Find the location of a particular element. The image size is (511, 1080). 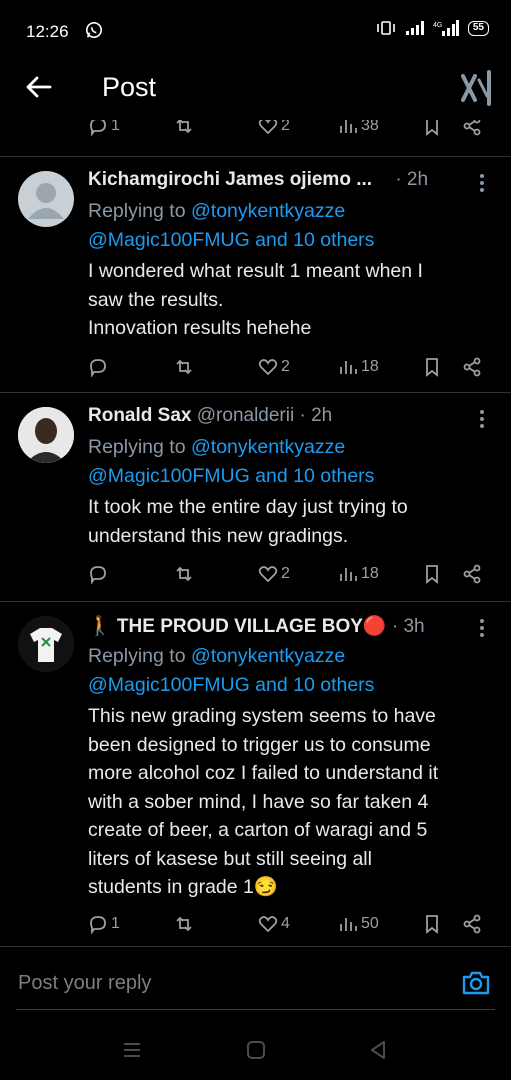

reply-input: Post your reply is located at coordinates (84, 983).